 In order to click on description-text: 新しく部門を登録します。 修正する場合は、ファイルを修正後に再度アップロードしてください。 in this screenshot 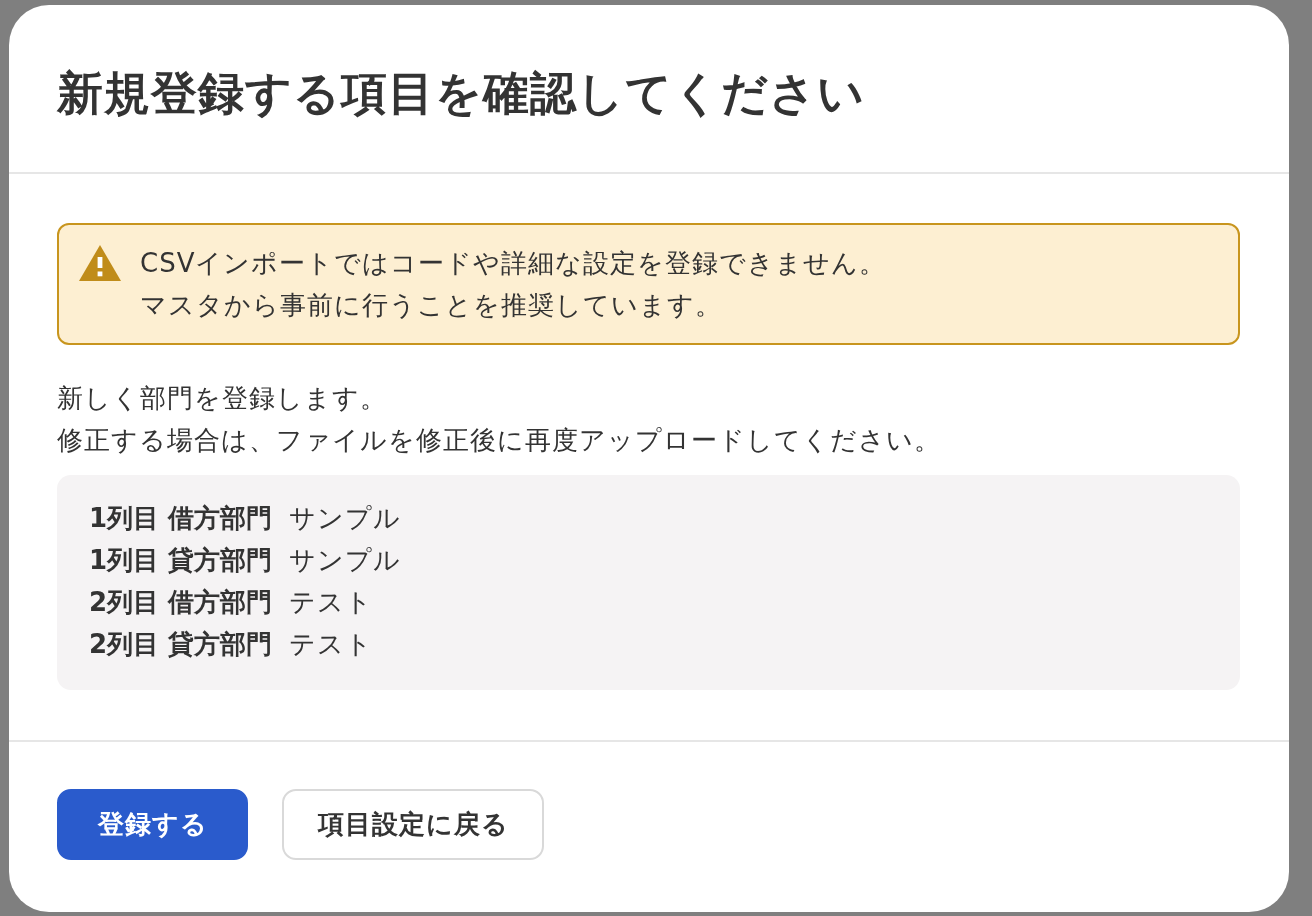, I will do `click(499, 419)`.